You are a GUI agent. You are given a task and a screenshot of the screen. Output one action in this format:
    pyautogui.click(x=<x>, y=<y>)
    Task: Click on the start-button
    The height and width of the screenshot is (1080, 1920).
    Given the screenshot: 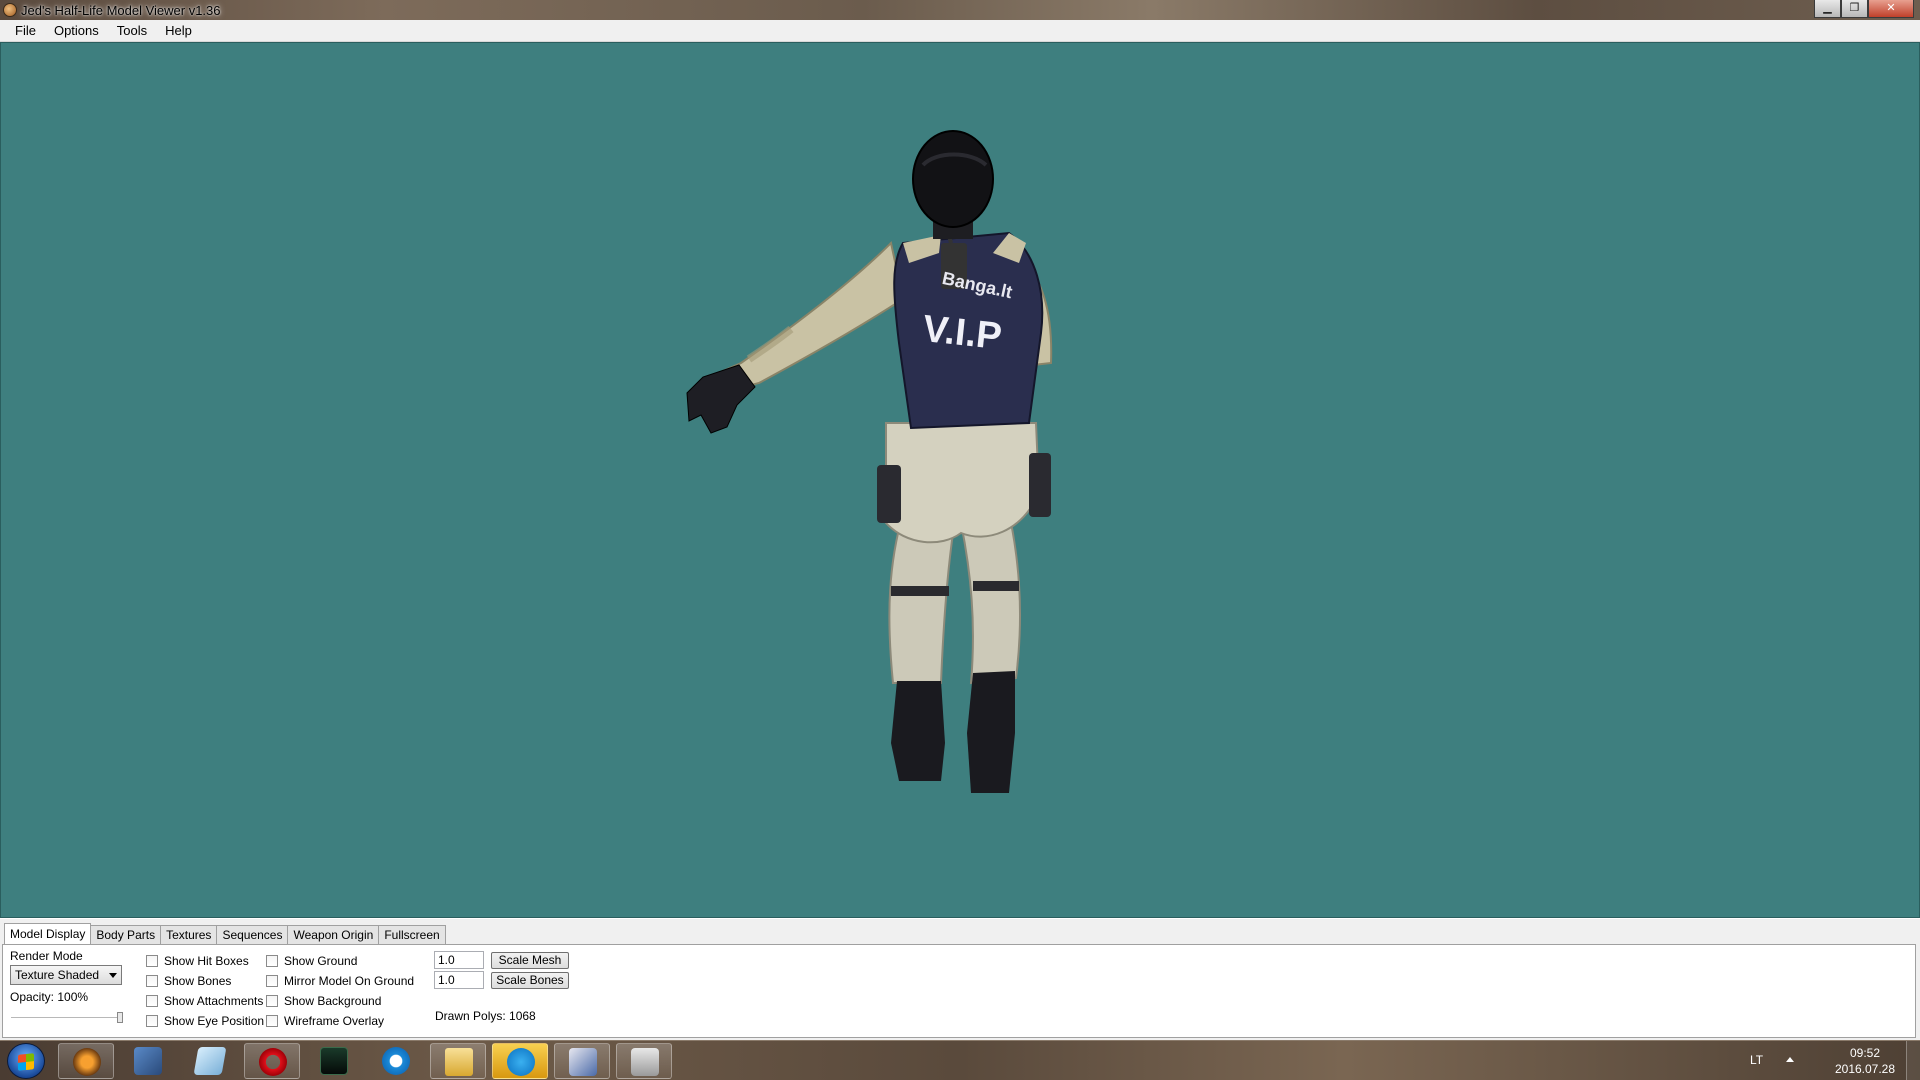 What is the action you would take?
    pyautogui.click(x=26, y=1061)
    